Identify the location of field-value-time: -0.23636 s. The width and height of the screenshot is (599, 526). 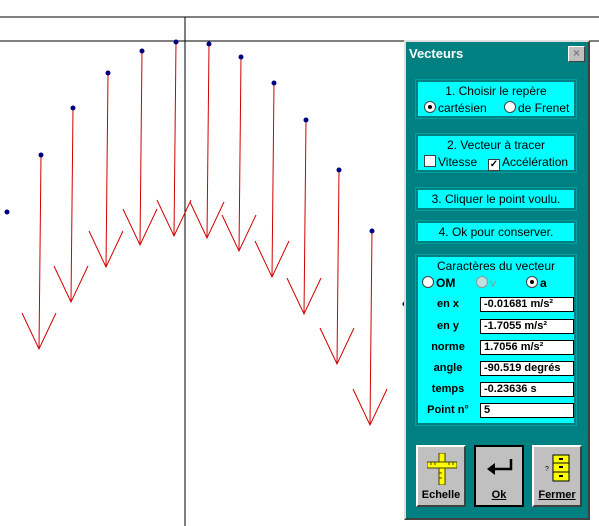
(527, 389).